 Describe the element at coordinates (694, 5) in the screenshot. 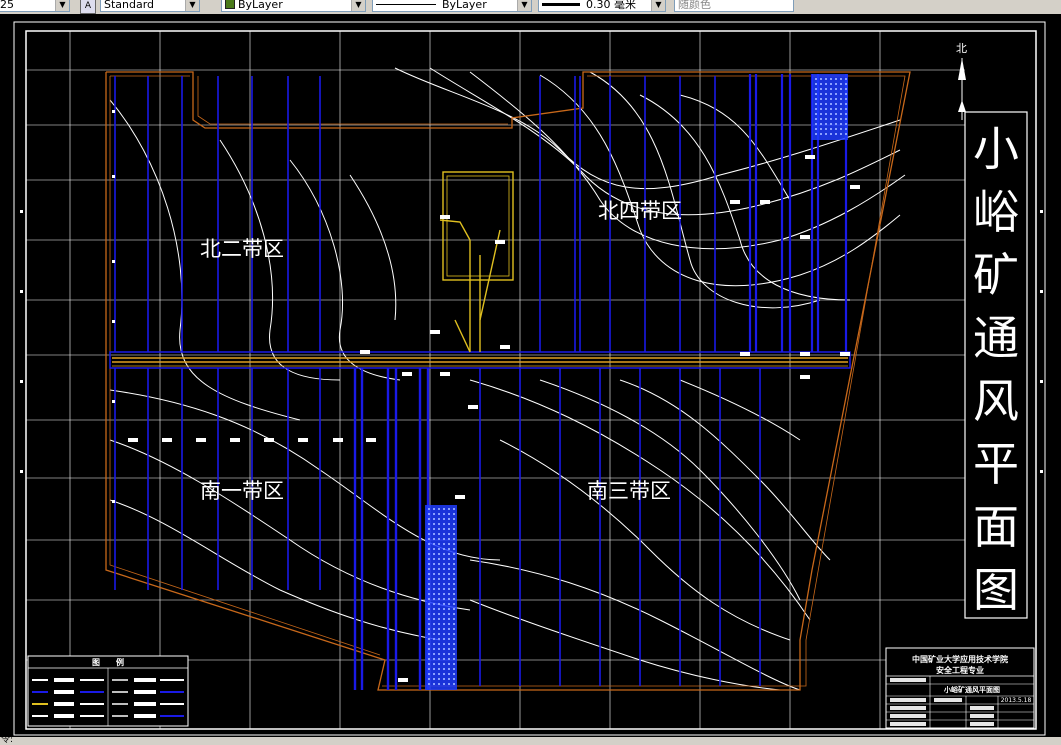

I see `plot-color-value: 随颜色` at that location.